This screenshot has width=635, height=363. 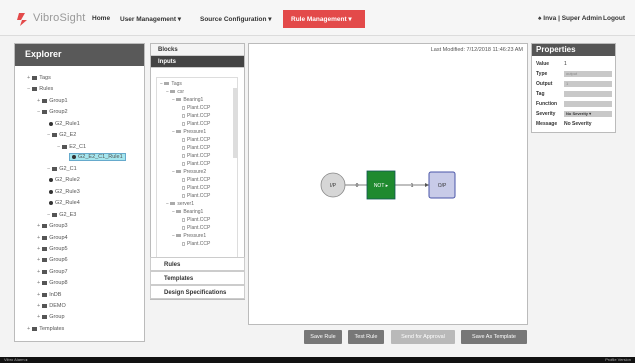 What do you see at coordinates (366, 337) in the screenshot?
I see `test-rule-button: Test Rule` at bounding box center [366, 337].